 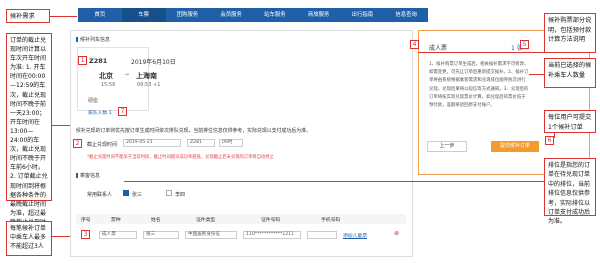 What do you see at coordinates (396, 233) in the screenshot?
I see `remove-row-icon: ⊗` at bounding box center [396, 233].